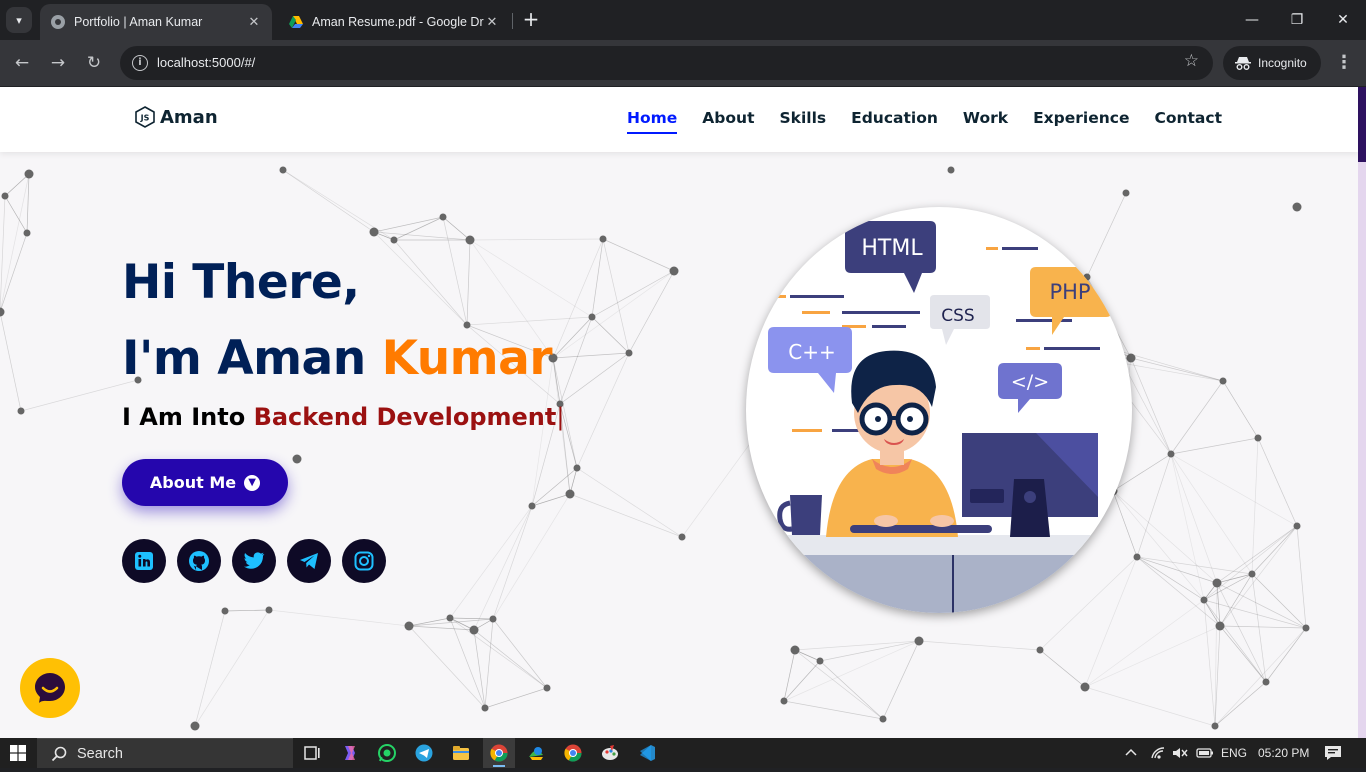 This screenshot has height=772, width=1366. I want to click on forward-icon: →, so click(58, 63).